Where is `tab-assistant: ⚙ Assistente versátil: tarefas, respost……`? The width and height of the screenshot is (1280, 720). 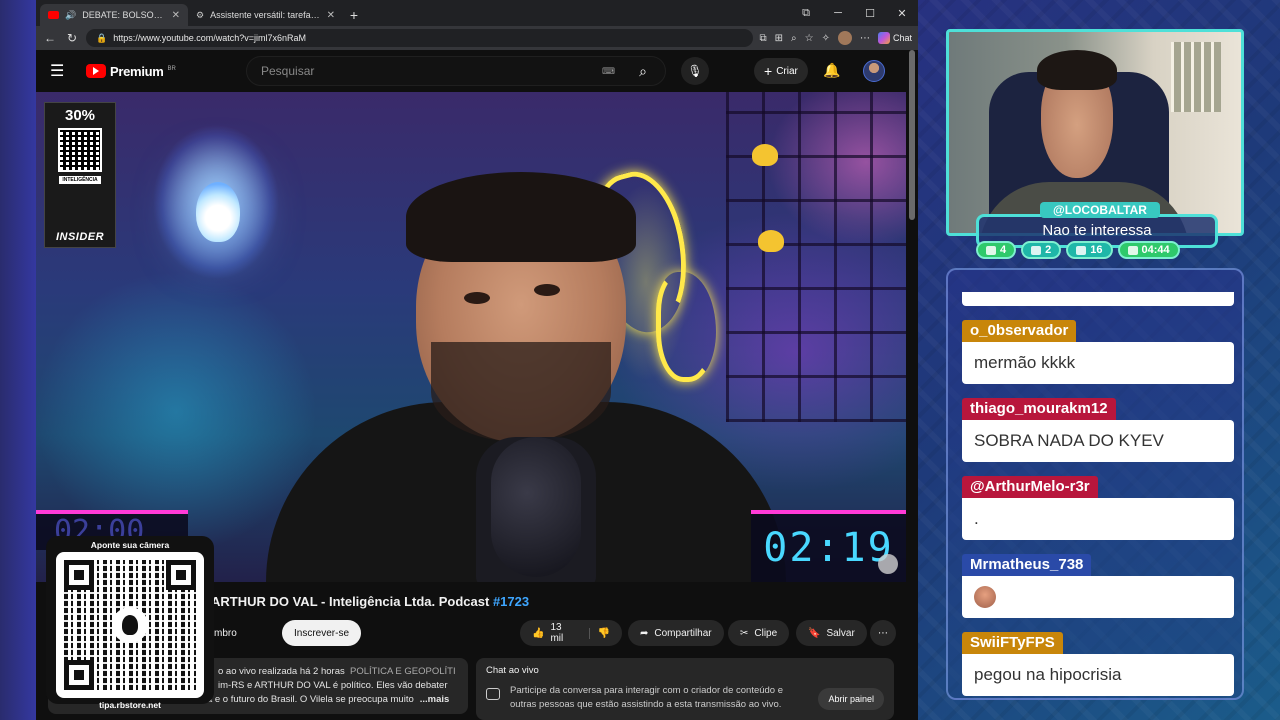
tab-assistant: ⚙ Assistente versátil: tarefas, respost…… is located at coordinates (265, 15).